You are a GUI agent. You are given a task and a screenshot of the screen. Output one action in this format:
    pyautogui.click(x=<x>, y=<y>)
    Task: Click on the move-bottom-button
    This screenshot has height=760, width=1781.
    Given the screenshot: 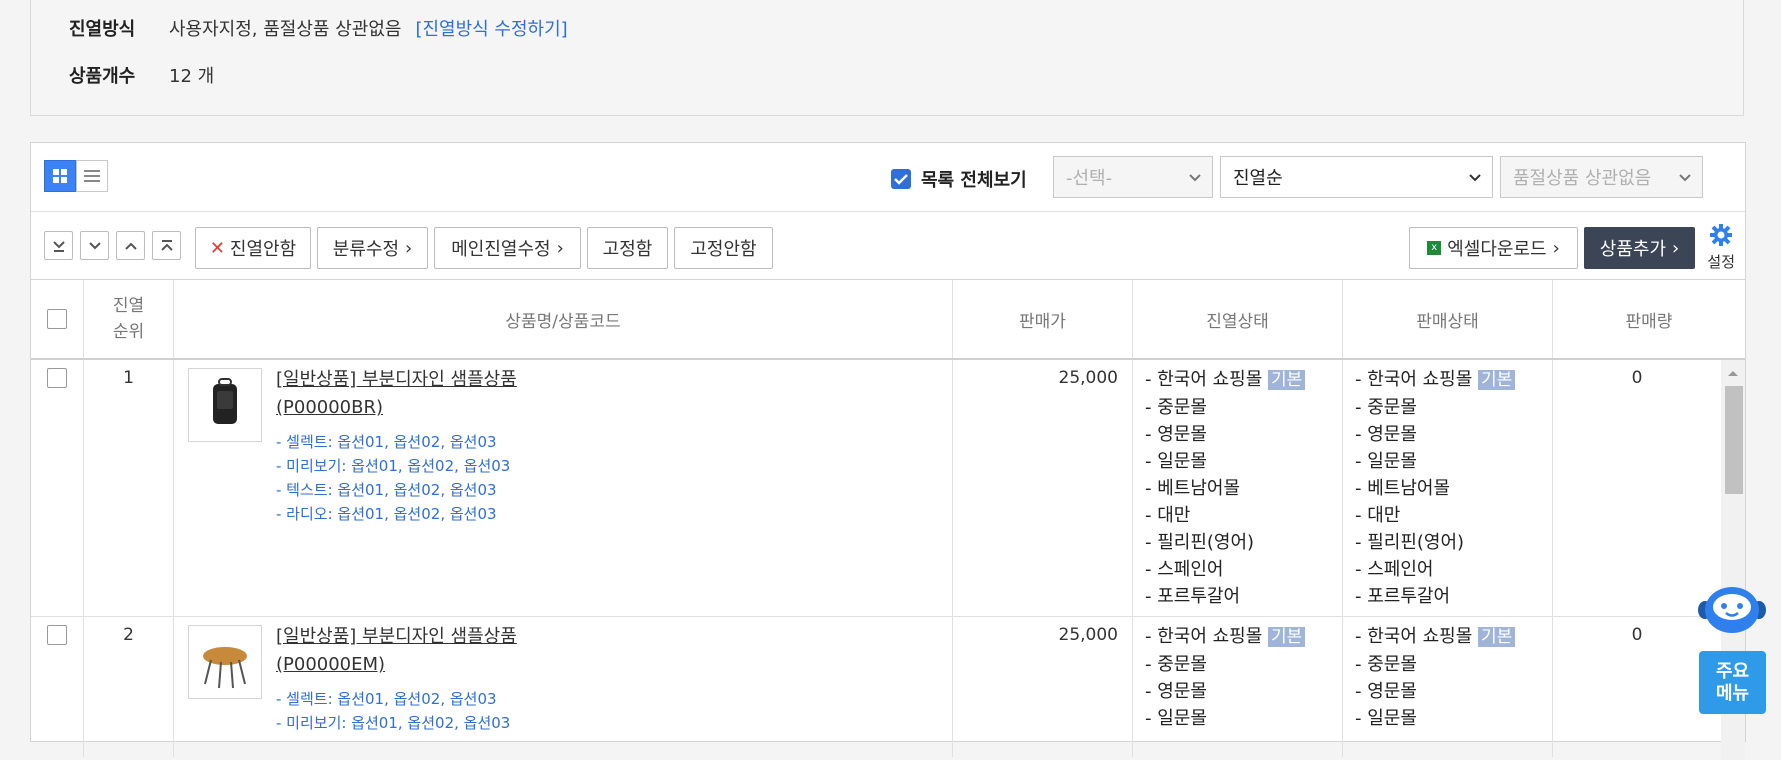 What is the action you would take?
    pyautogui.click(x=58, y=245)
    